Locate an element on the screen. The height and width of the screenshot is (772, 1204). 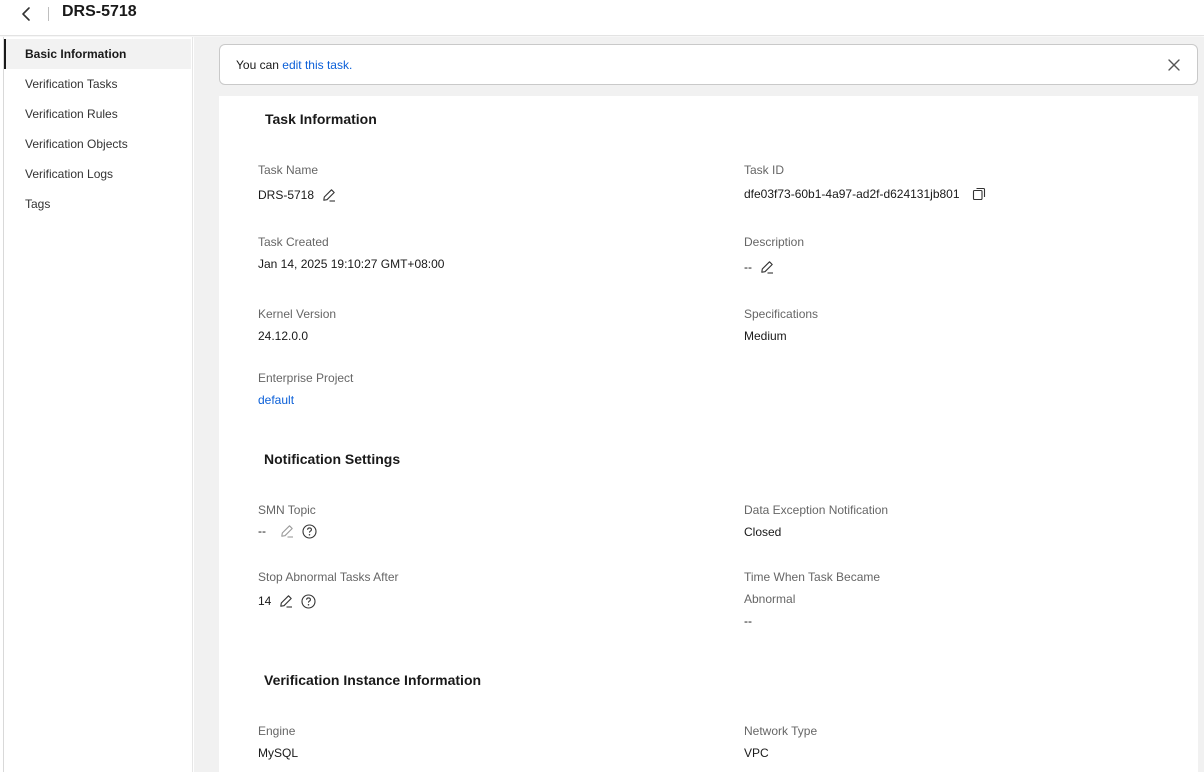
stop-abnormal-tasks-value: 14 is located at coordinates (287, 601).